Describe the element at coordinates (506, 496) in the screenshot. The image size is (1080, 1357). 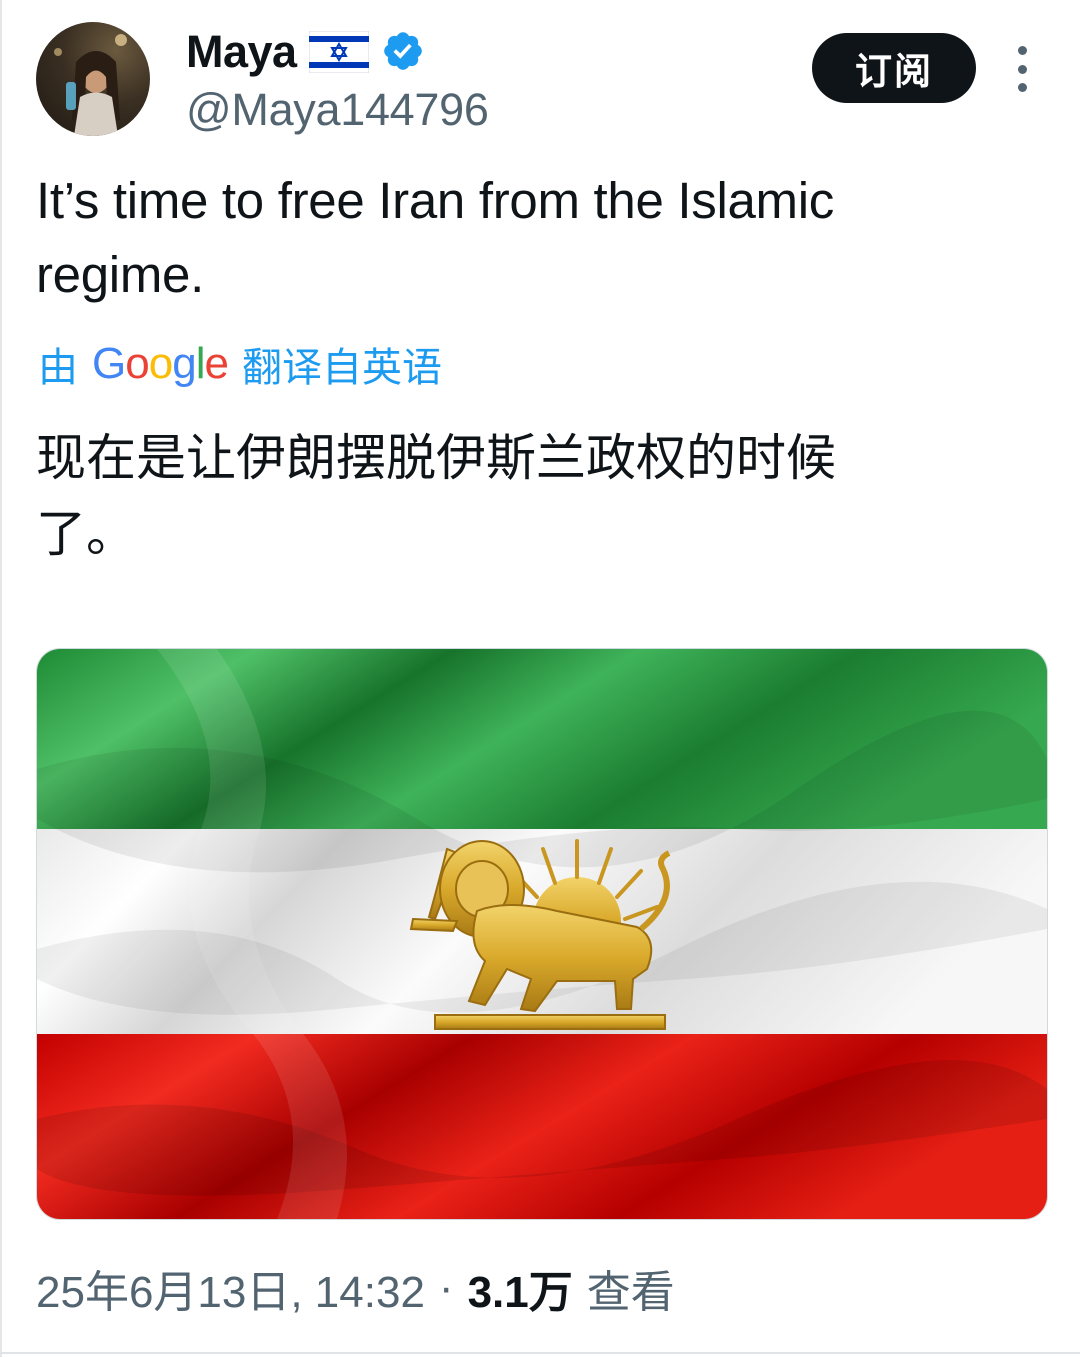
I see `translated-text: 现在是让伊朗摆脱伊斯兰政权的时候 了。` at that location.